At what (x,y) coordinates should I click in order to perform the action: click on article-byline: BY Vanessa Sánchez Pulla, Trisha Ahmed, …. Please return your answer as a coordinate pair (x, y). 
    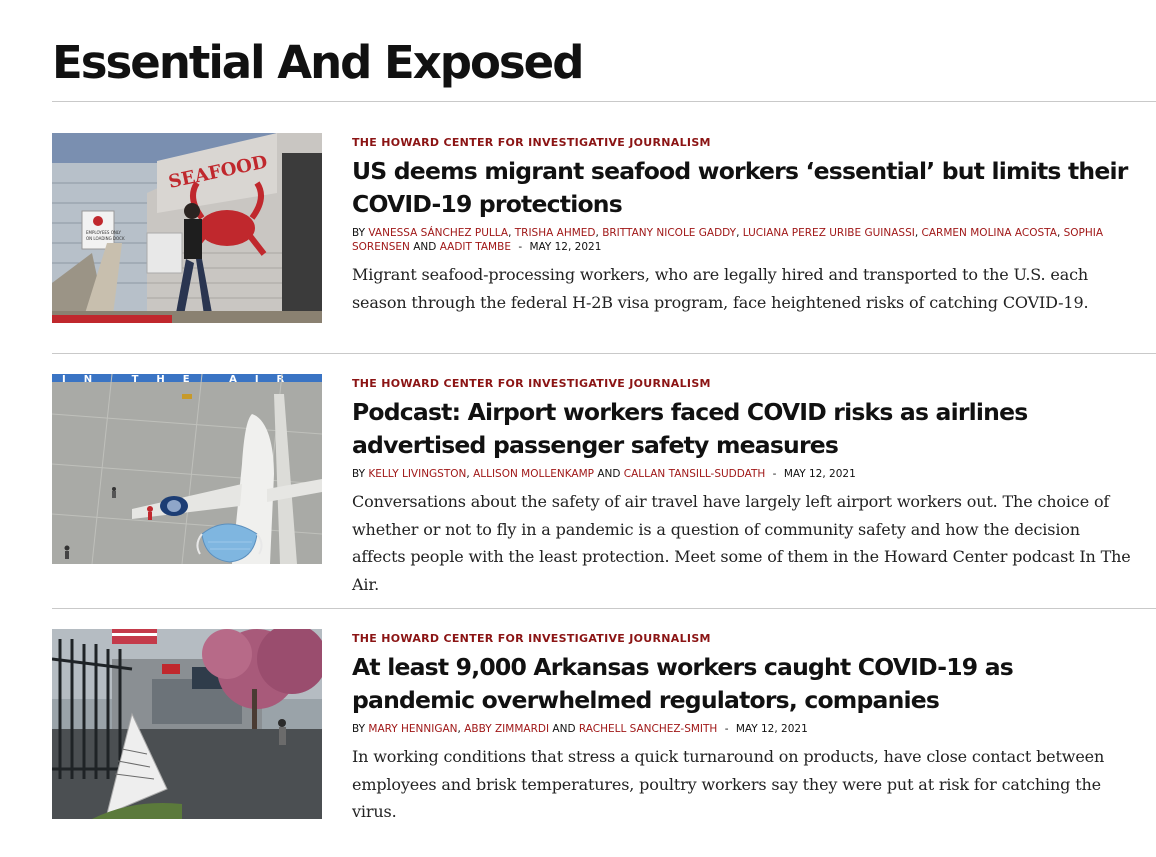
    Looking at the image, I should click on (728, 240).